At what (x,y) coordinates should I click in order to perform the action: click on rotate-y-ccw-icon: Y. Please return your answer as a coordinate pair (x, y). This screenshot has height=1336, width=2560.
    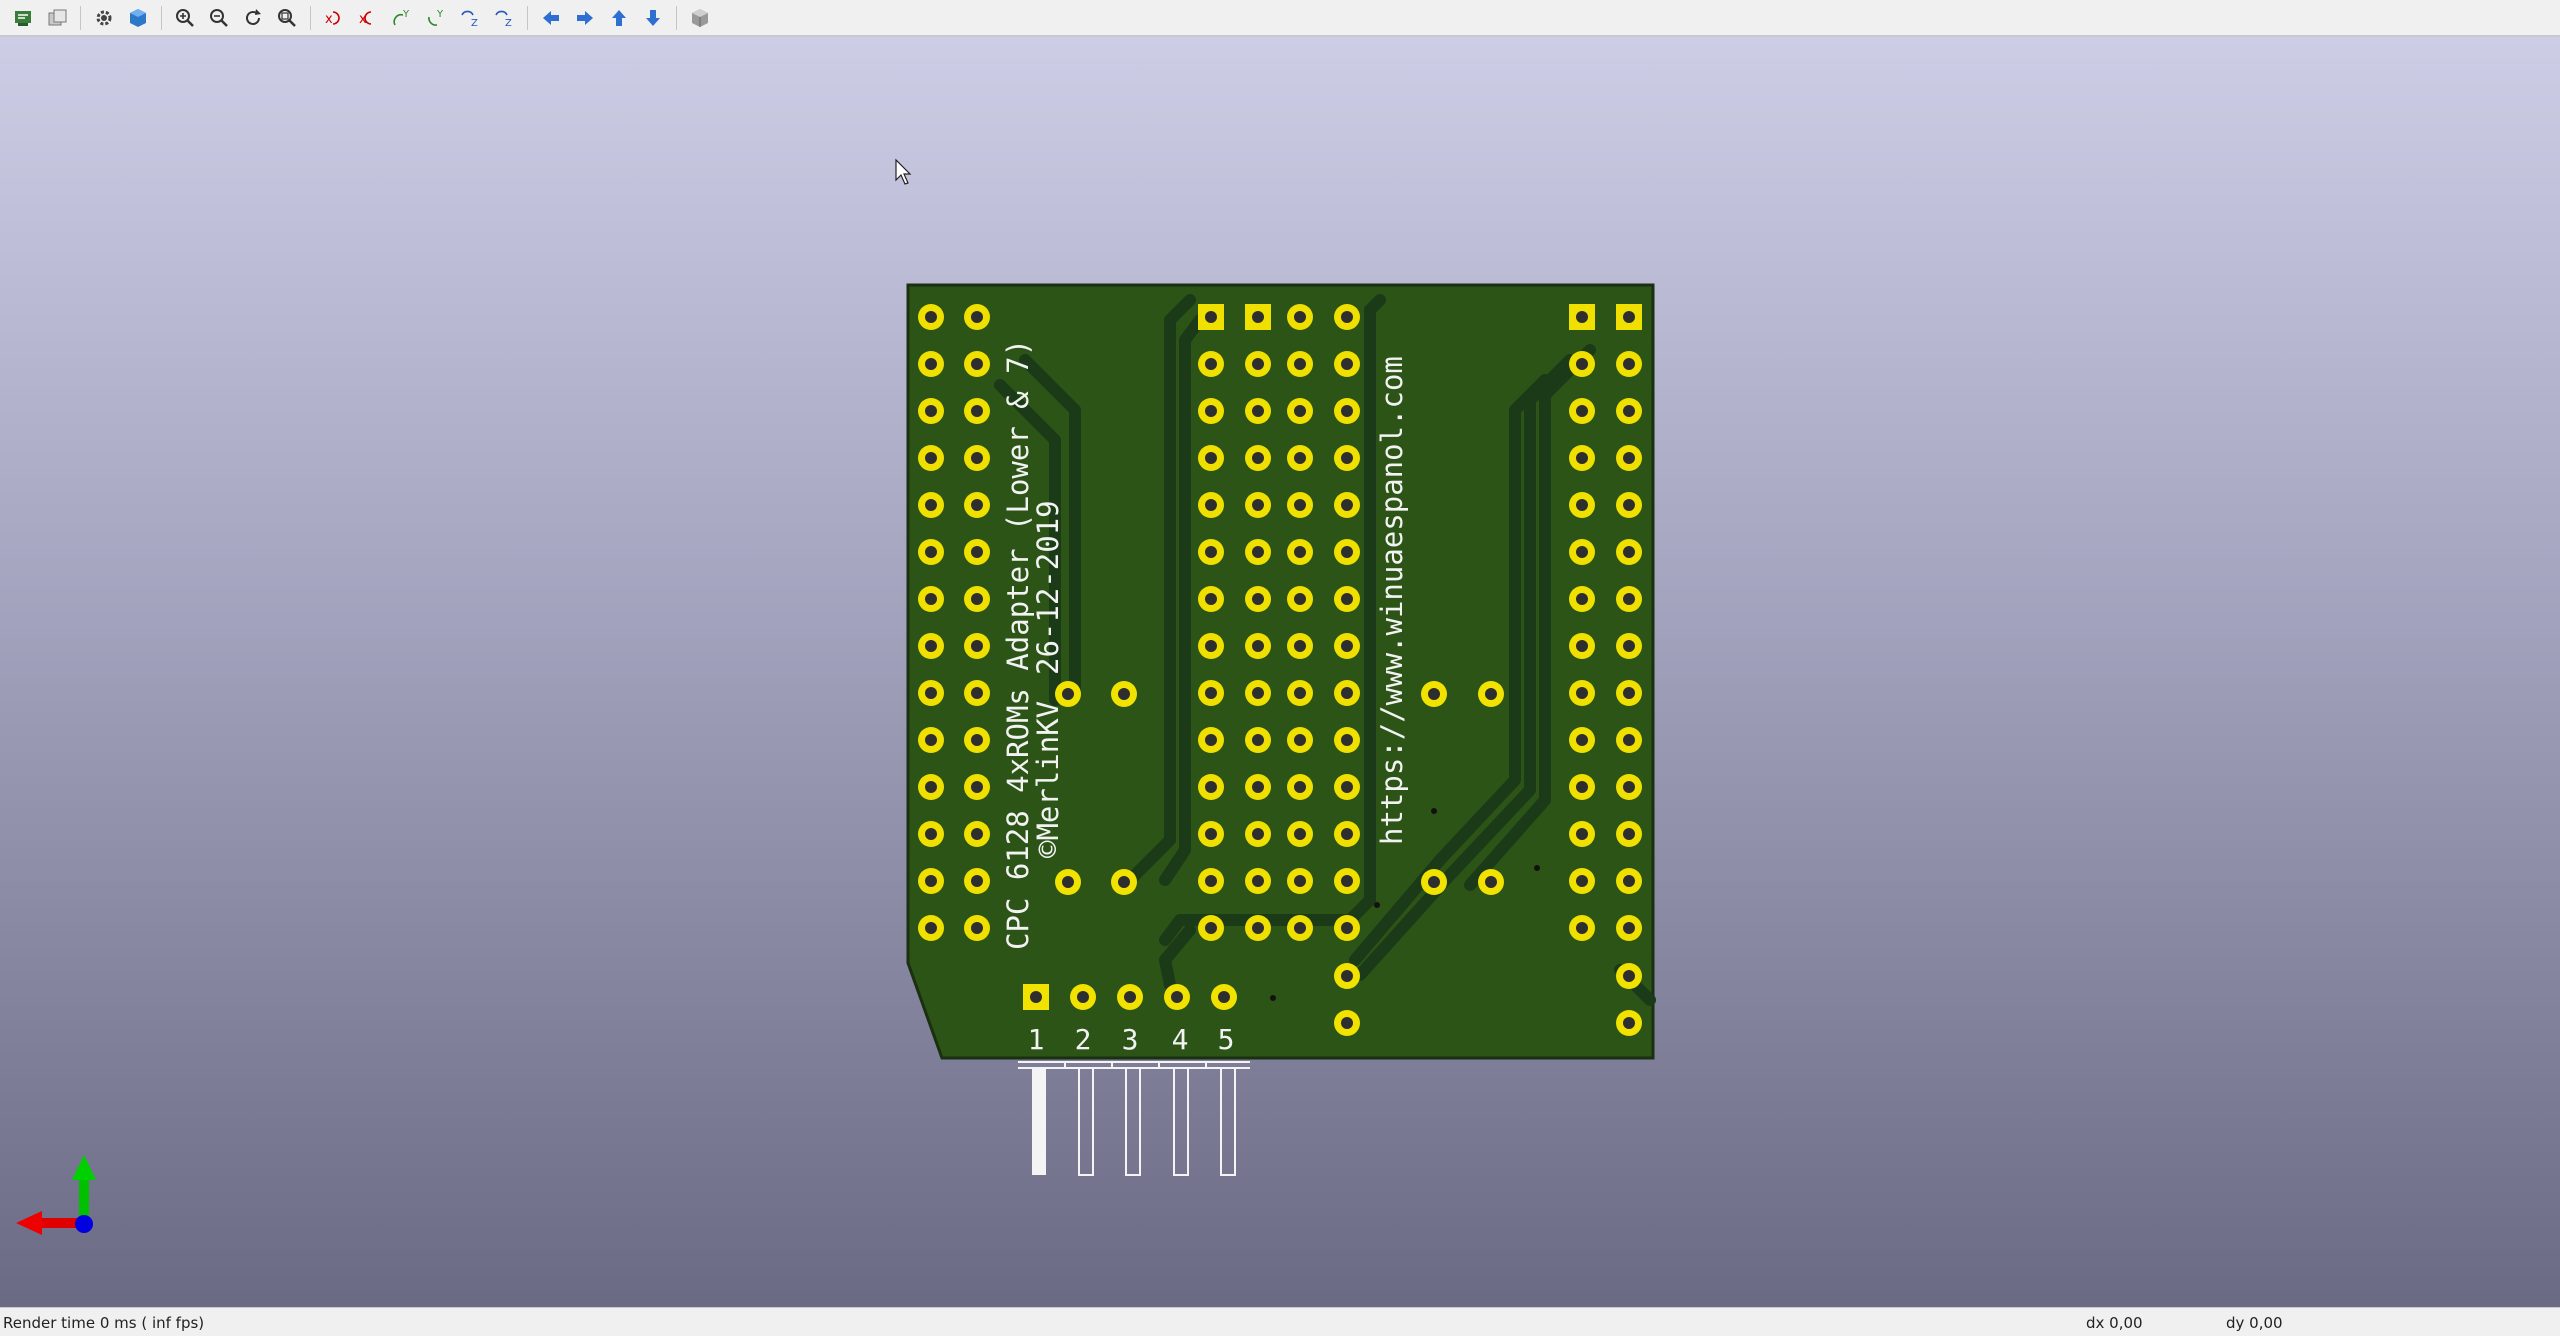
    Looking at the image, I should click on (436, 17).